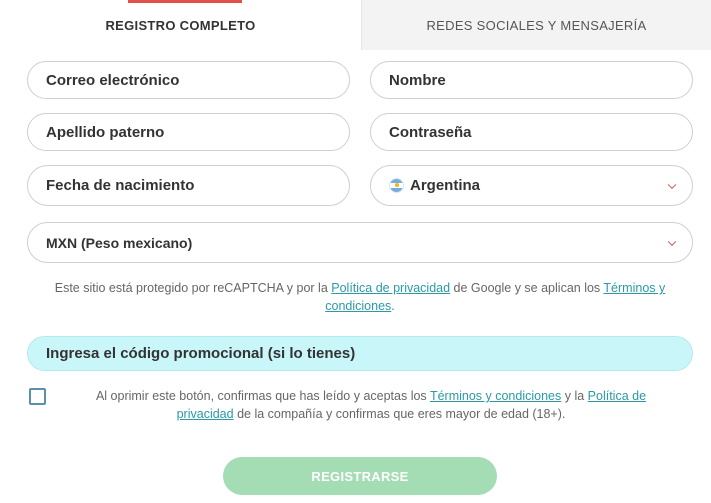 Image resolution: width=711 pixels, height=503 pixels. I want to click on birthdate-input, so click(197, 185).